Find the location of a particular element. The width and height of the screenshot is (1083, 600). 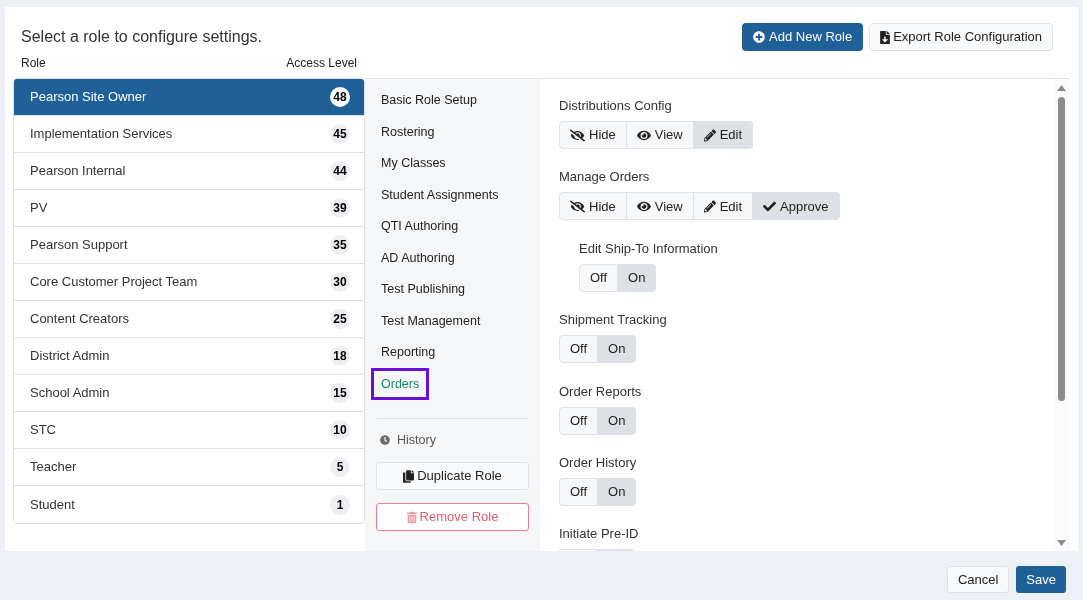

copy-icon is located at coordinates (409, 476).